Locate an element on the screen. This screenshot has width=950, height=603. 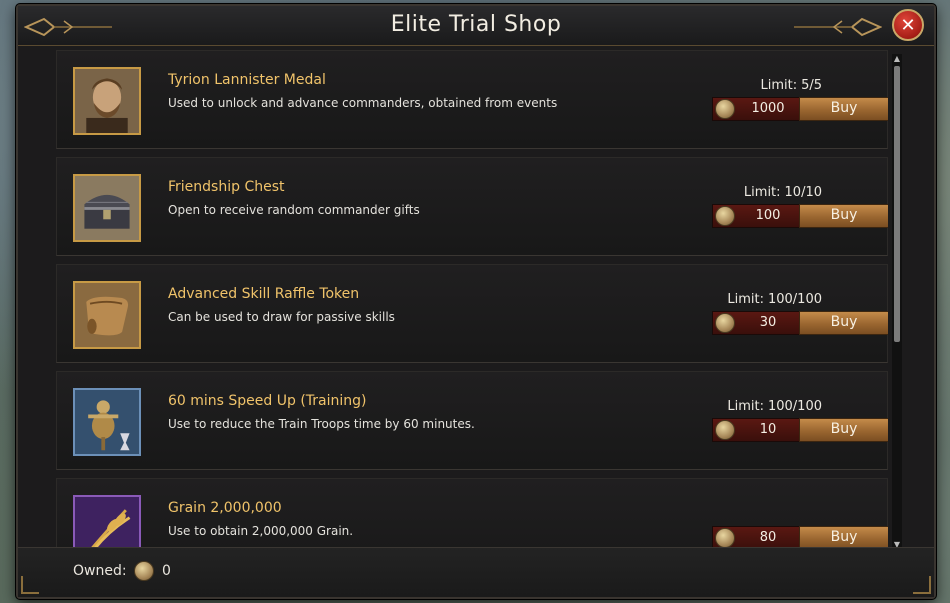
owned-value: 0 is located at coordinates (166, 571).